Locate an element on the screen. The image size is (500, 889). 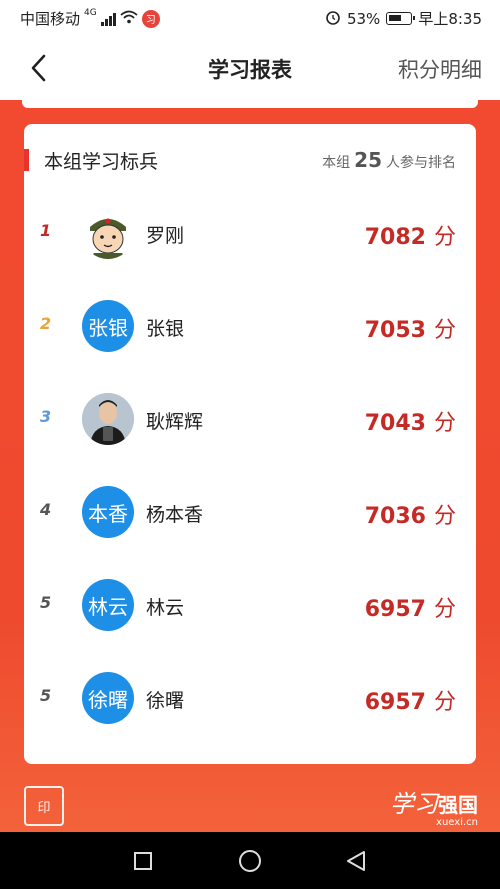
group-participant-info: 本组 25 人参与排名 is located at coordinates (389, 160).